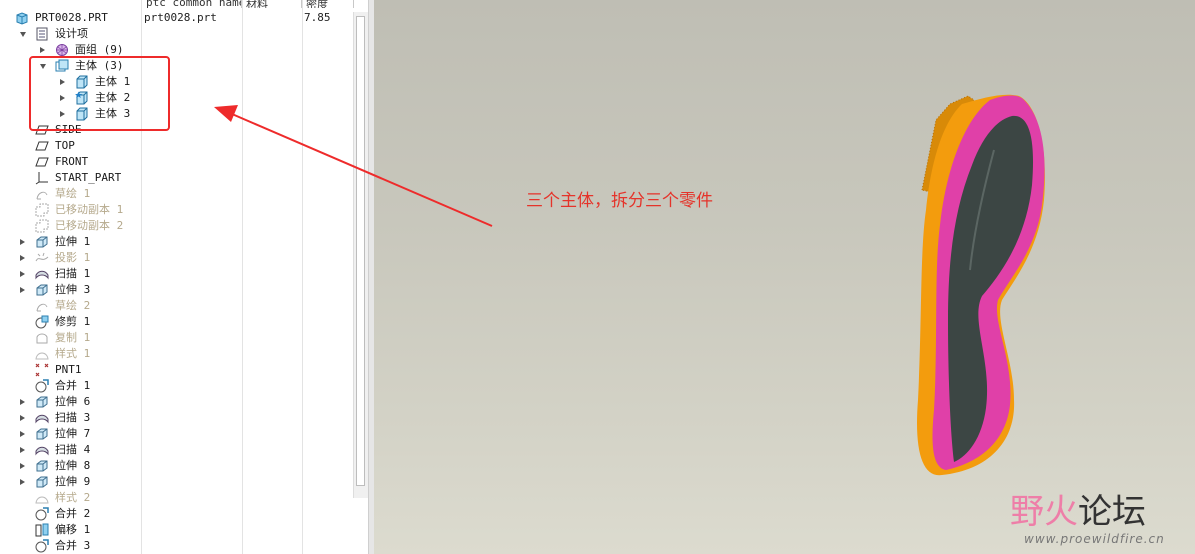  I want to click on tree-row: 样式 1, so click(175, 354).